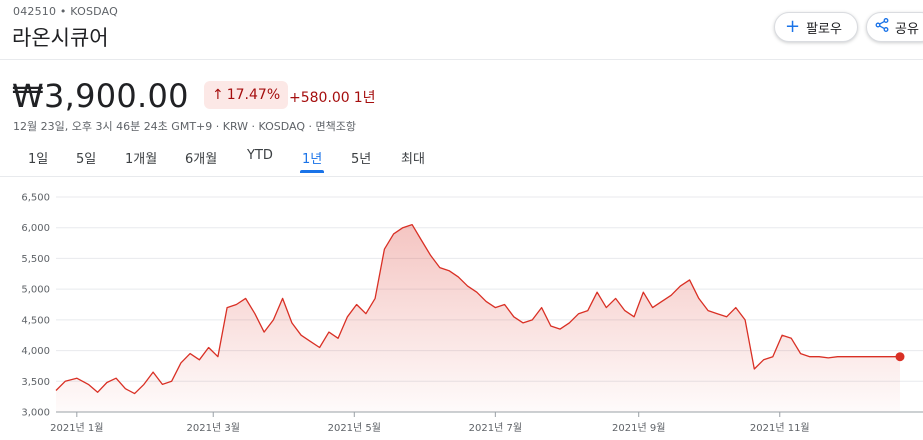 The width and height of the screenshot is (923, 440). I want to click on y-tick-label: 3,500, so click(35, 382).